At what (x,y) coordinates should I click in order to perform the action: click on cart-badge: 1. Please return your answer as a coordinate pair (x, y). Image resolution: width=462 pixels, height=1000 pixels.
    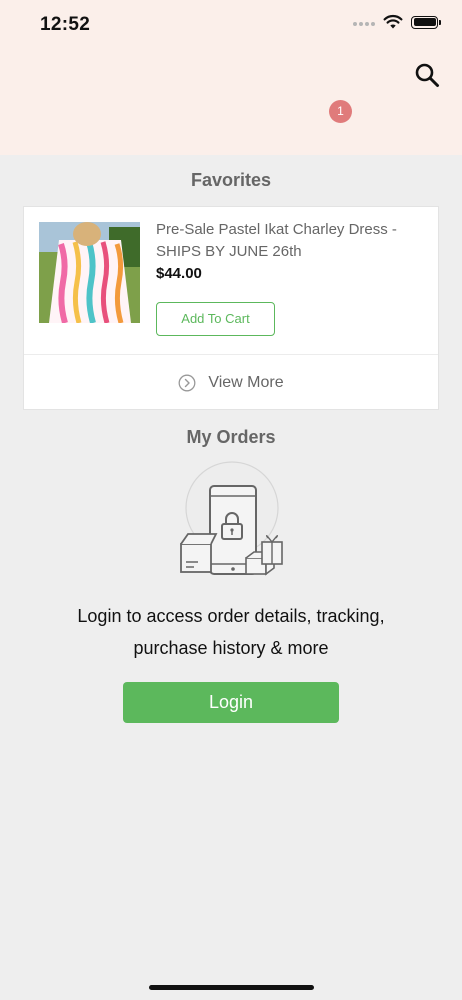
    Looking at the image, I should click on (340, 111).